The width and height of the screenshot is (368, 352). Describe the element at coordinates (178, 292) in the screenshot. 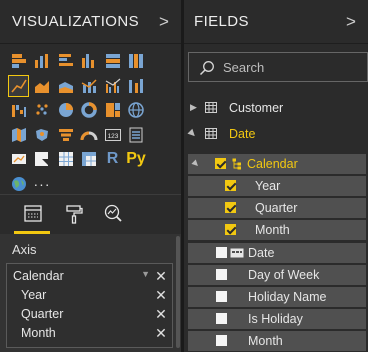

I see `visualizations-scrollbar` at that location.